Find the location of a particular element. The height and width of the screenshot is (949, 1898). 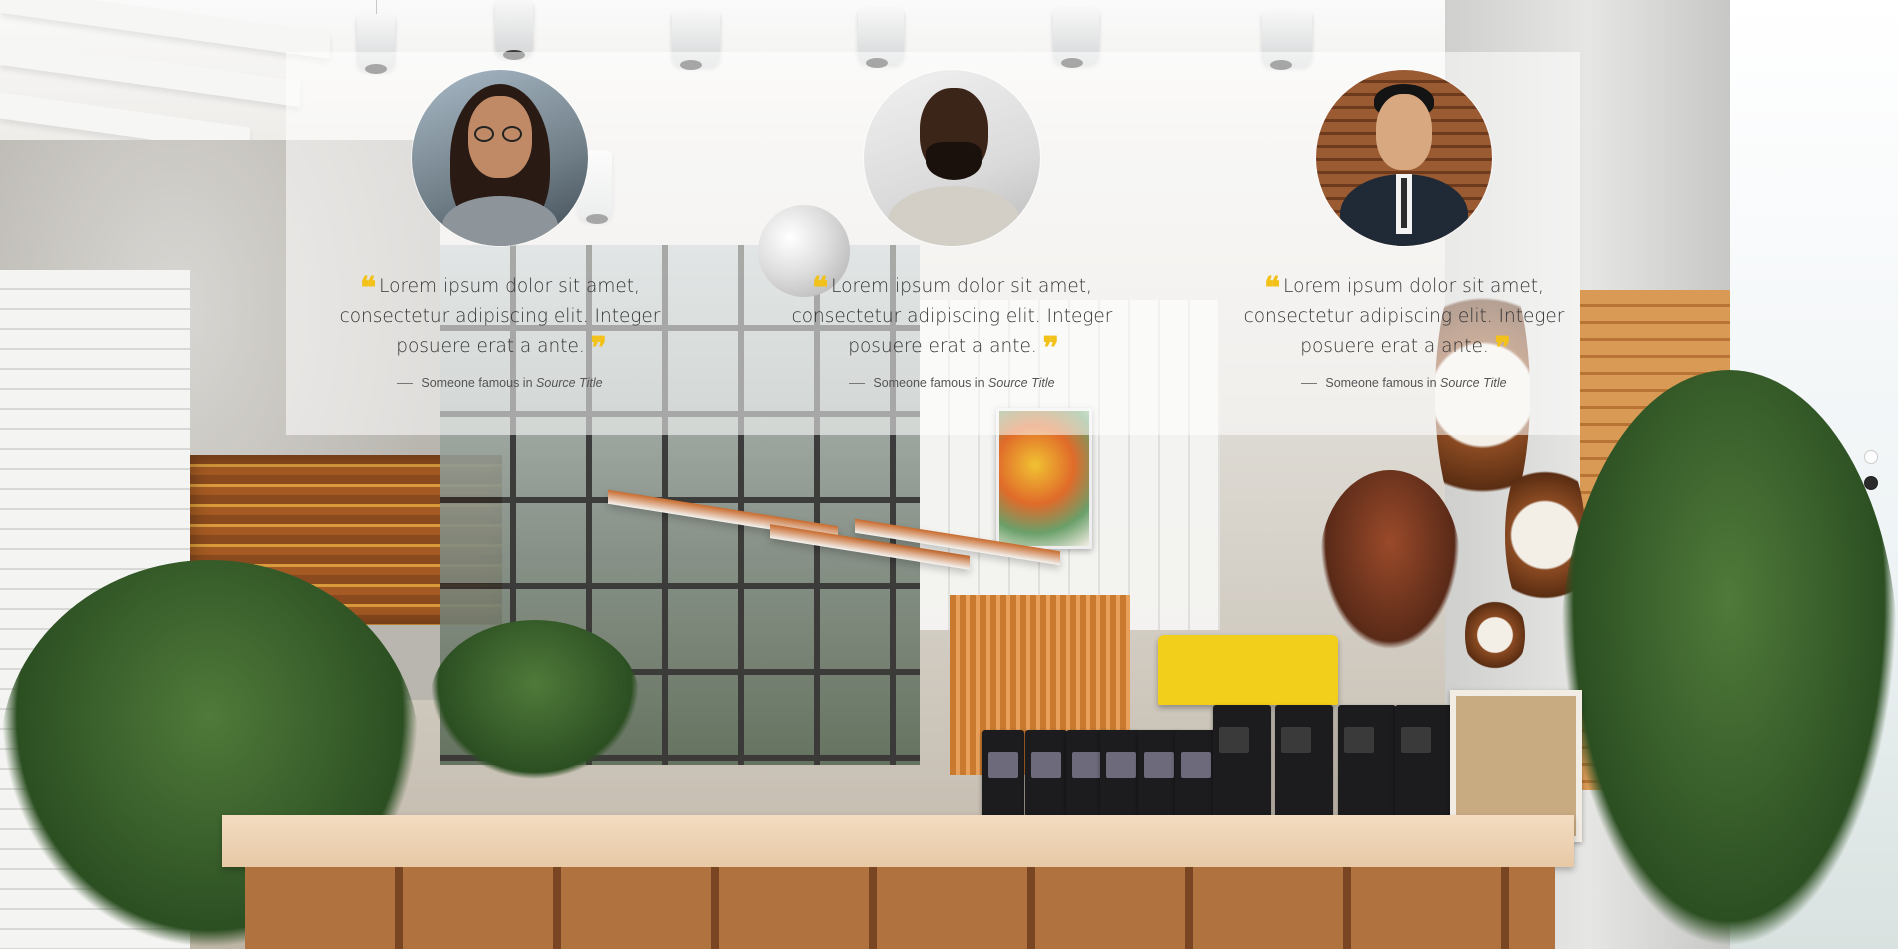

counter-front is located at coordinates (900, 908).